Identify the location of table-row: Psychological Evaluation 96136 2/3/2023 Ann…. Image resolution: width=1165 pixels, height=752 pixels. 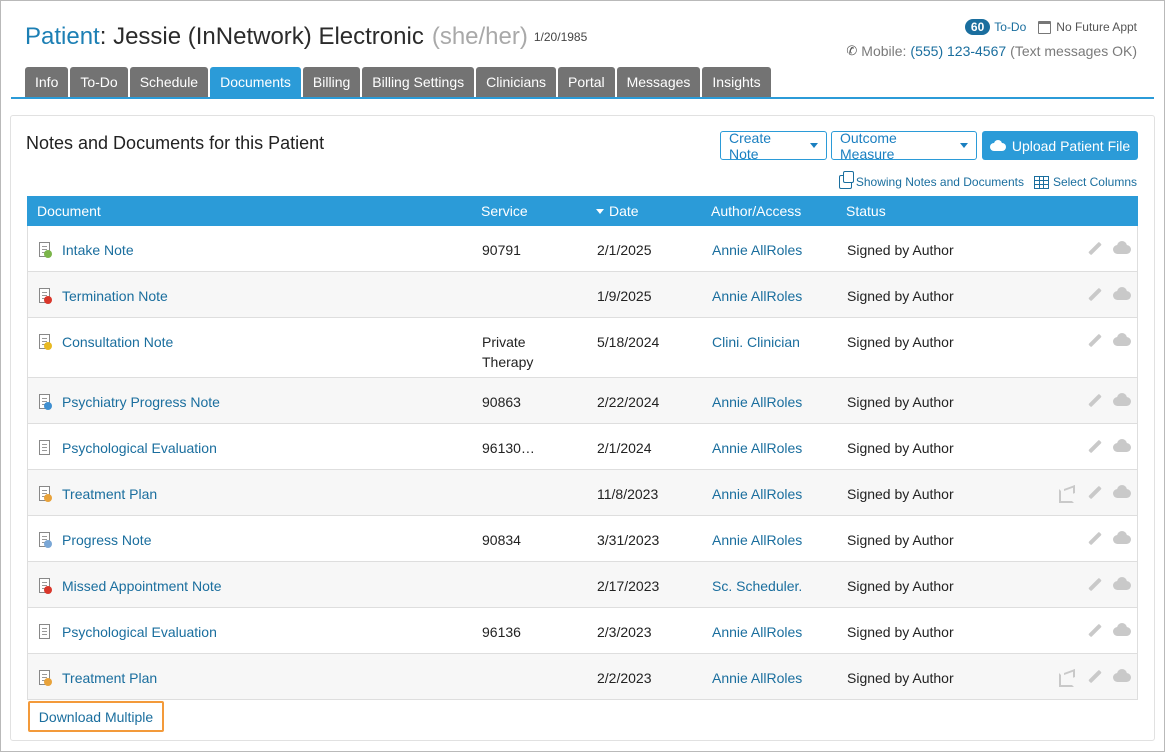
(582, 631).